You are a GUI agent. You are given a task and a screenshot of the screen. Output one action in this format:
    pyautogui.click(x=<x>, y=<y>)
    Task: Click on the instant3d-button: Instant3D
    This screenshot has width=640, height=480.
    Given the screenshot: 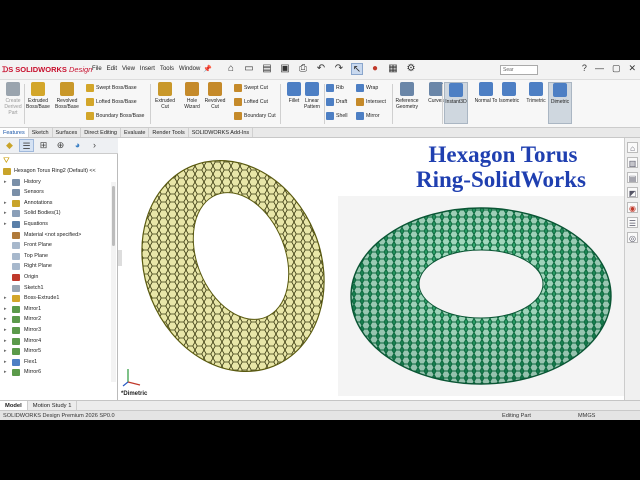 What is the action you would take?
    pyautogui.click(x=456, y=103)
    